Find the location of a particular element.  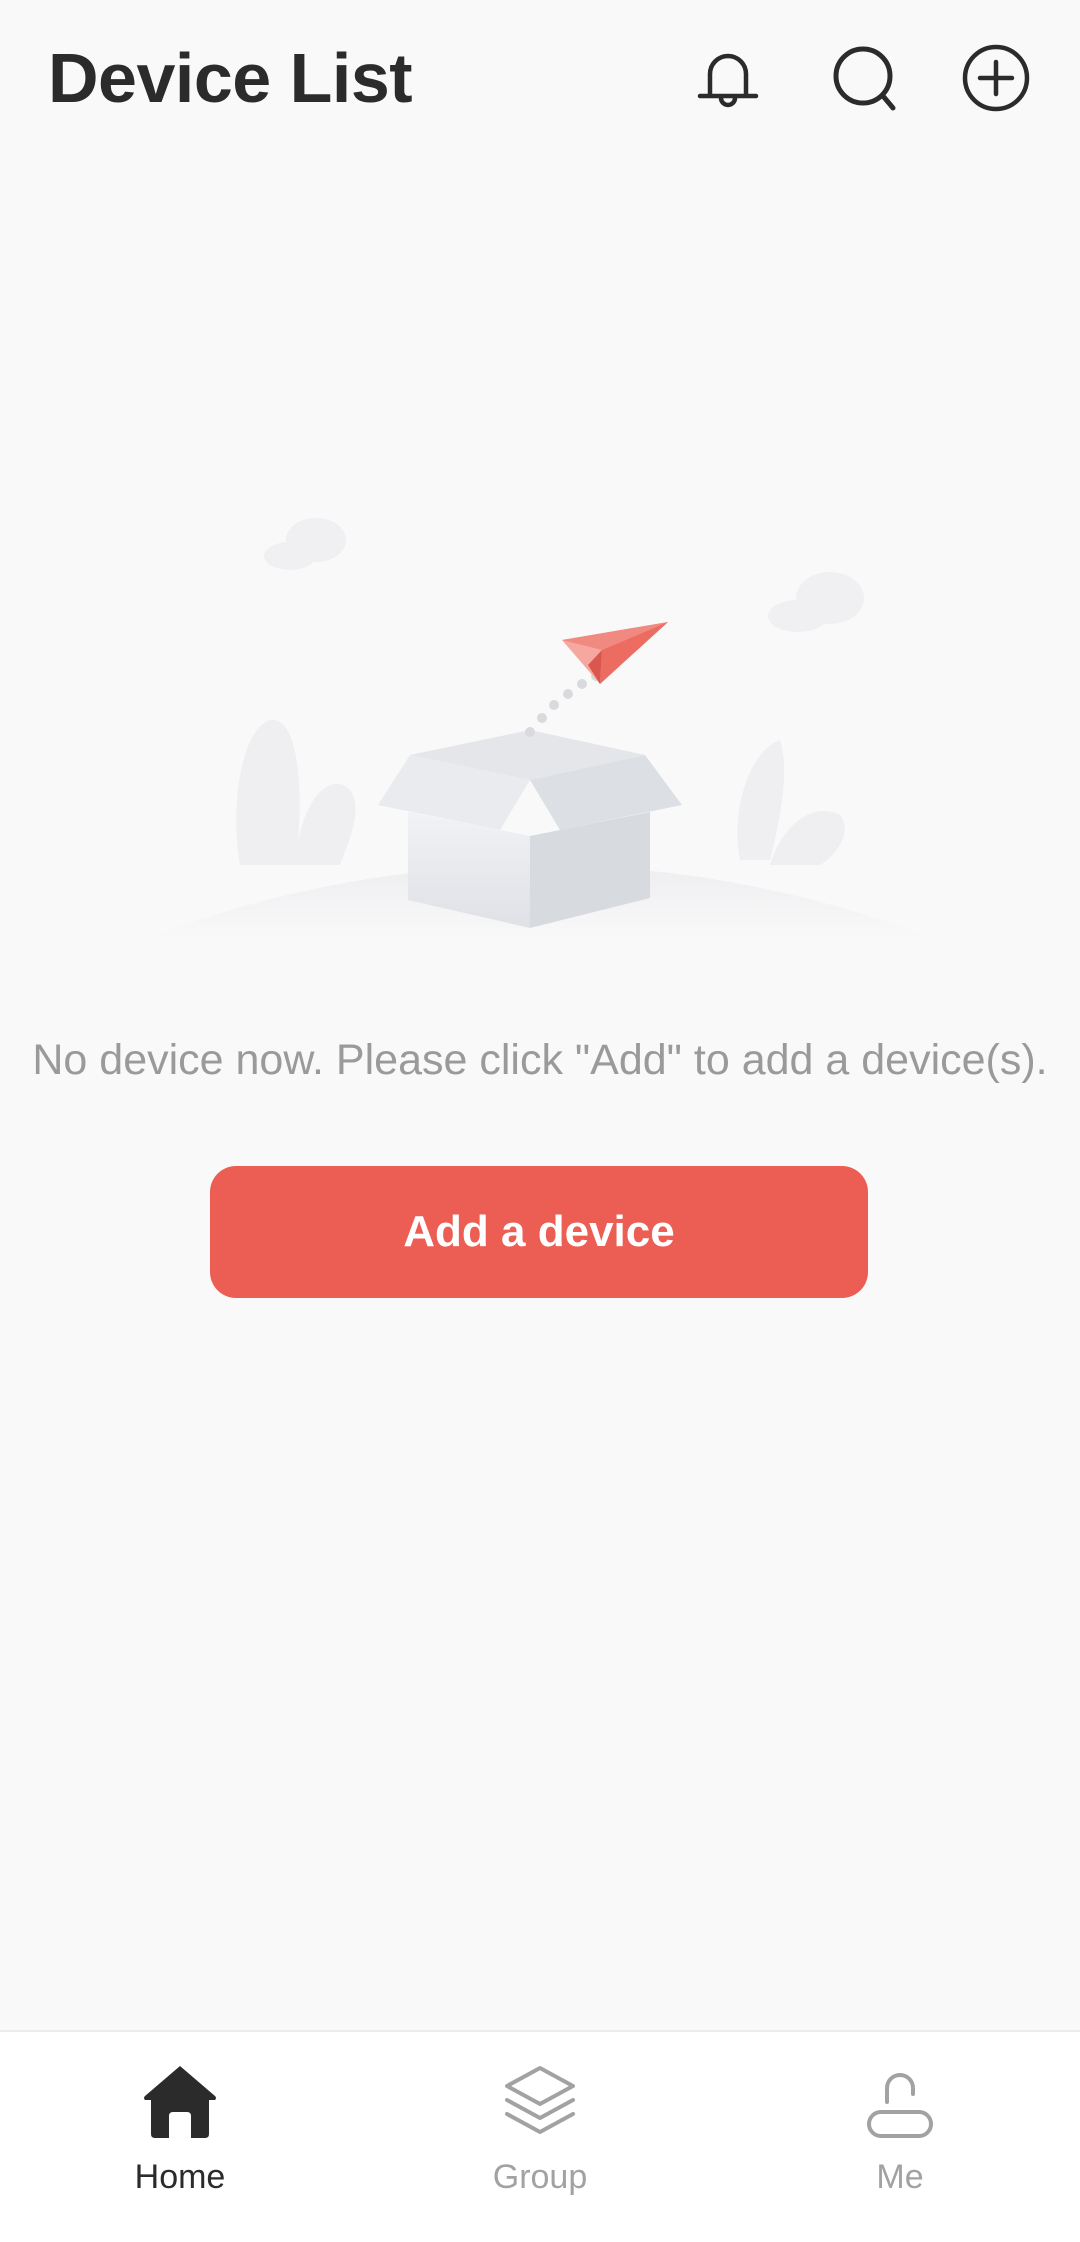

tab-home: Home is located at coordinates (180, 2137).